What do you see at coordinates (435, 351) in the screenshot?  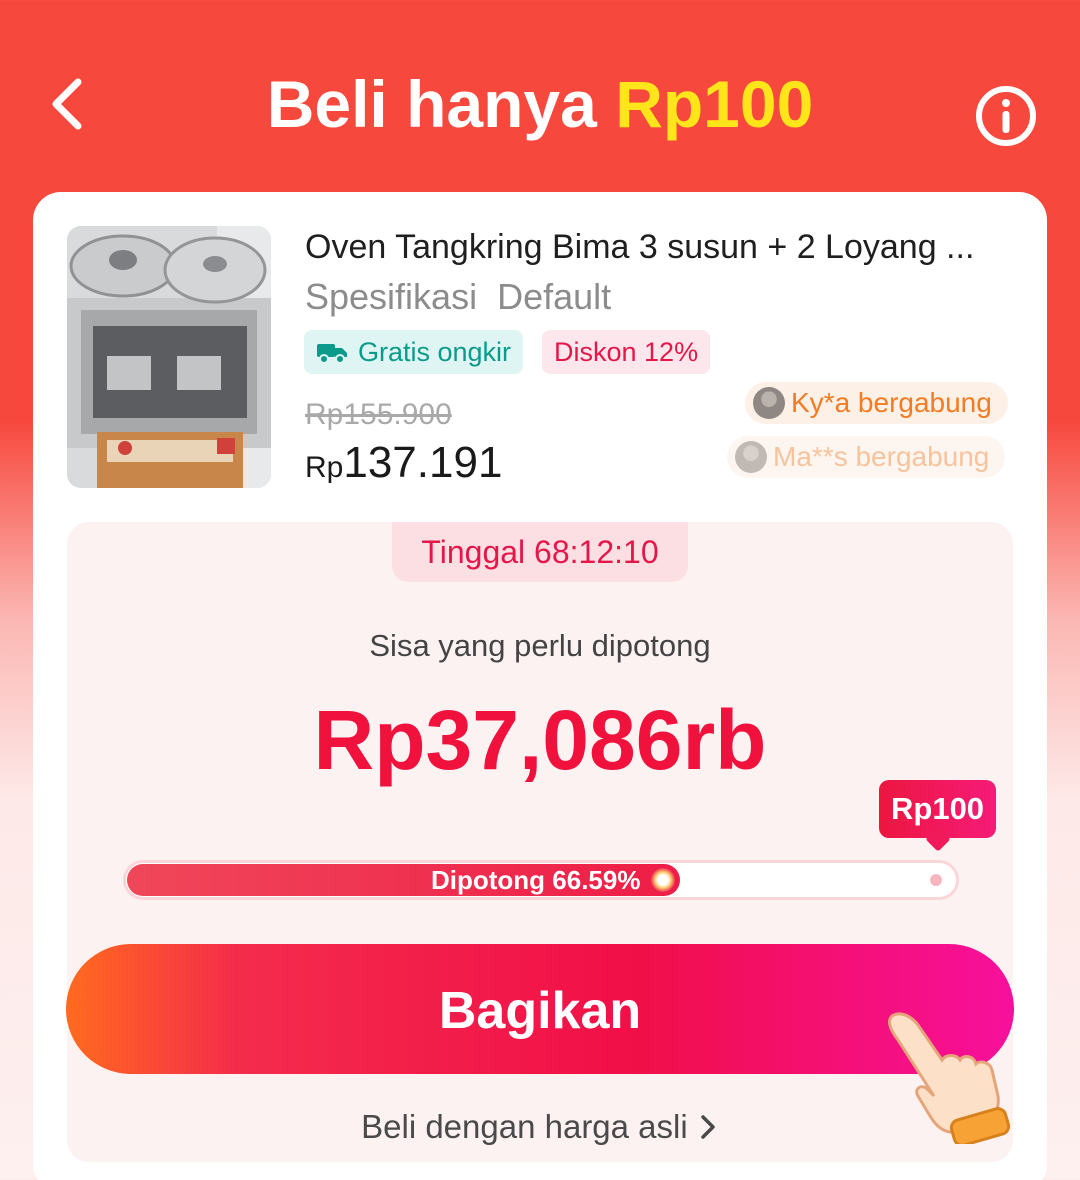 I see `free-shipping-label: Gratis ongkir` at bounding box center [435, 351].